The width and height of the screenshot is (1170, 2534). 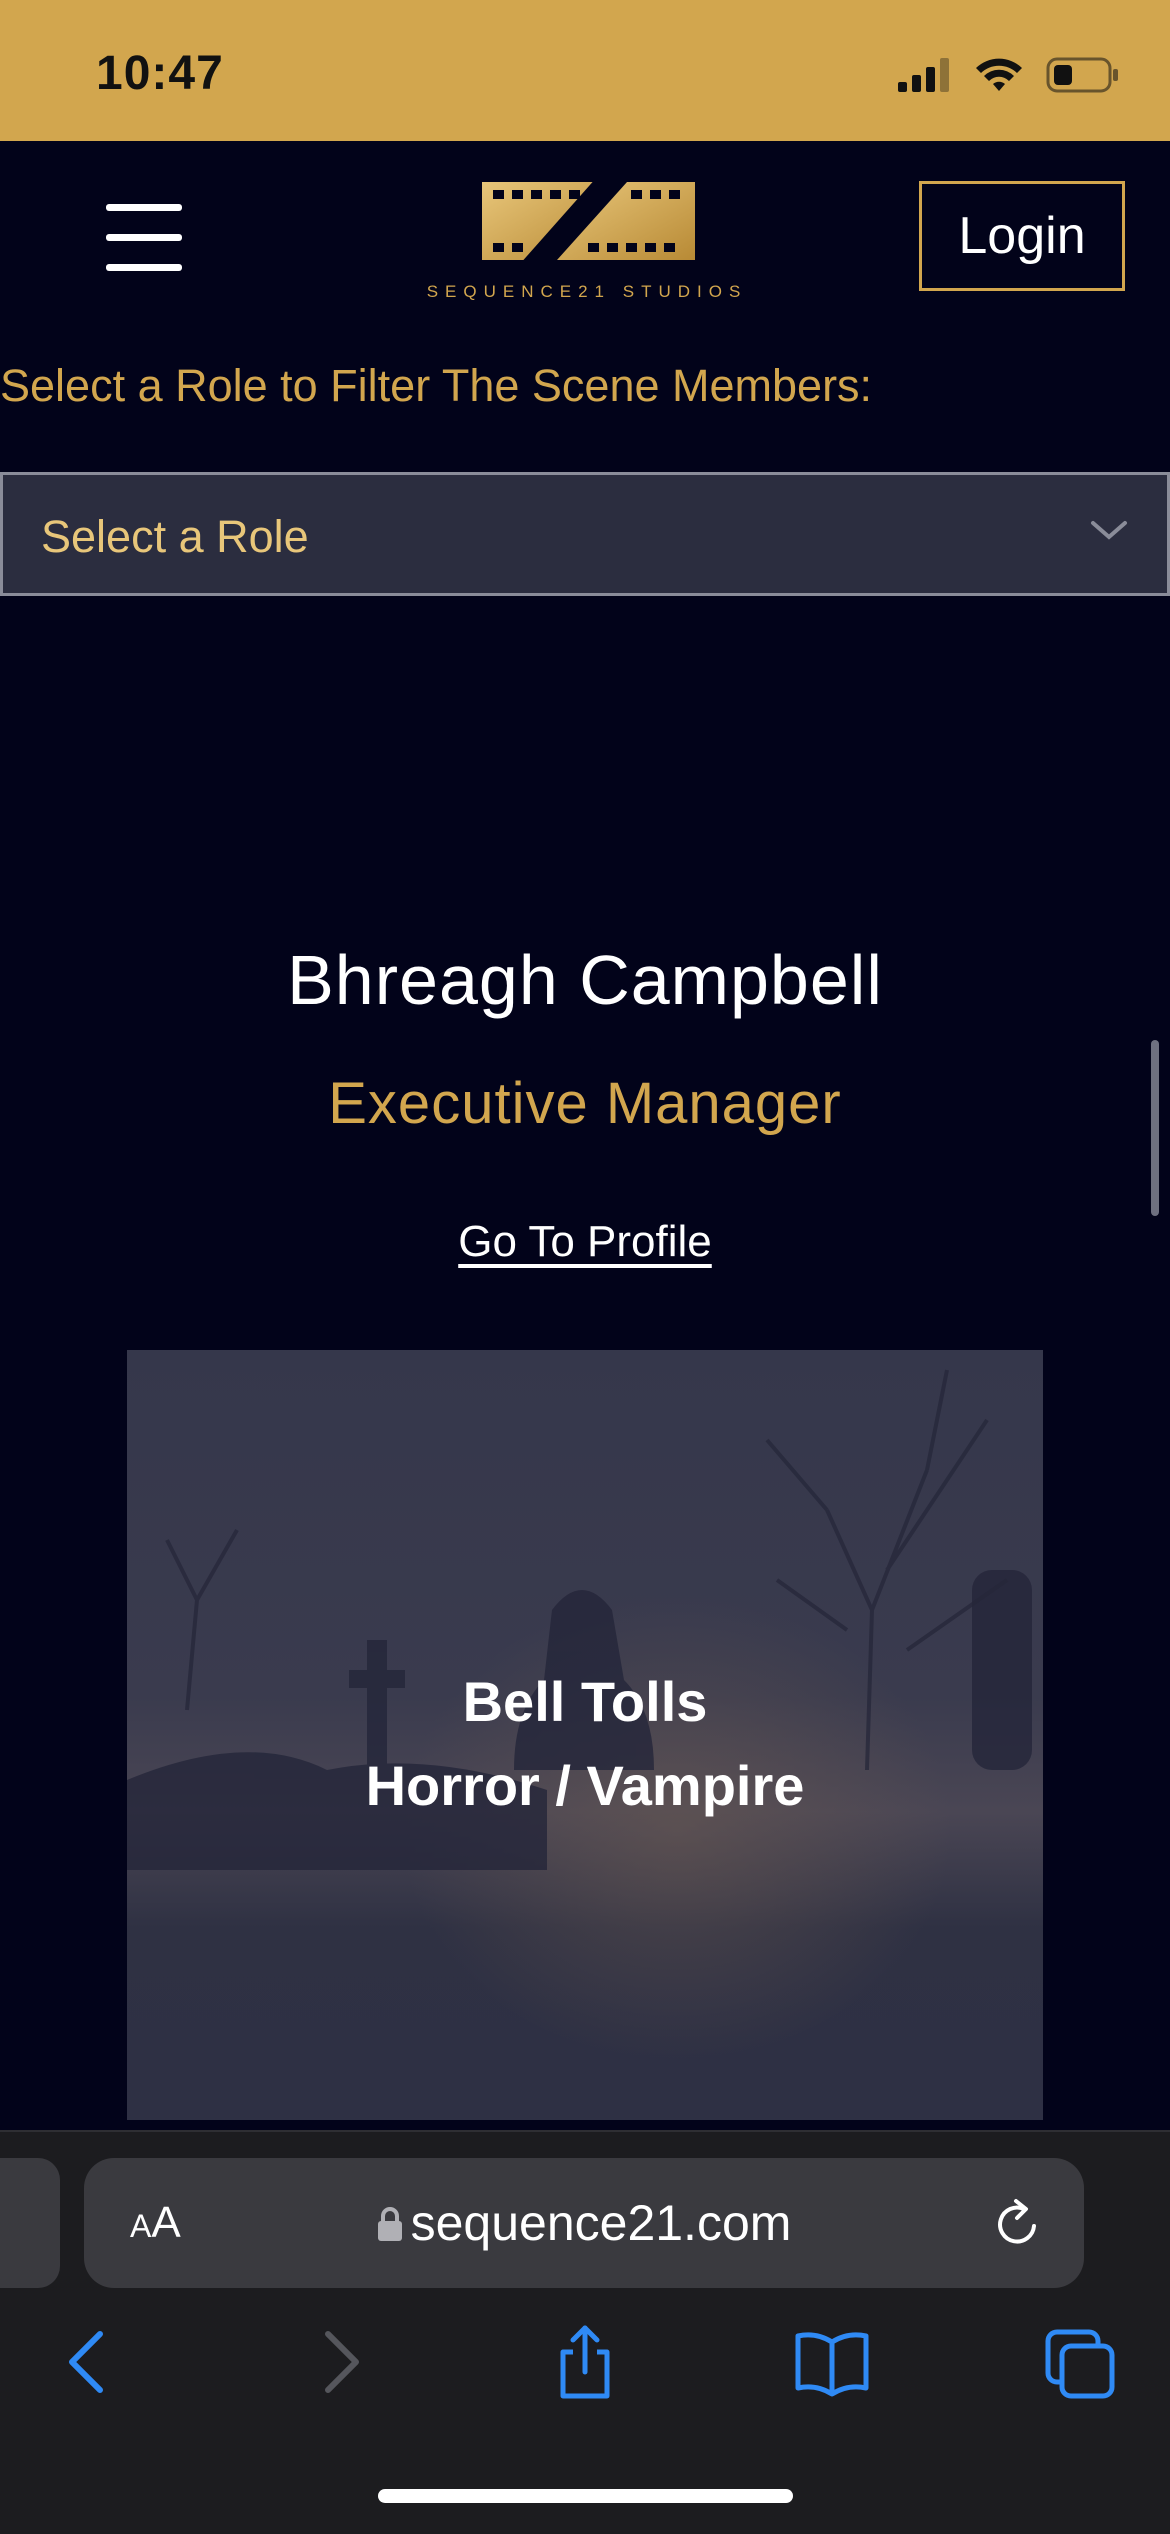 I want to click on previous-tab-edge, so click(x=30, y=2223).